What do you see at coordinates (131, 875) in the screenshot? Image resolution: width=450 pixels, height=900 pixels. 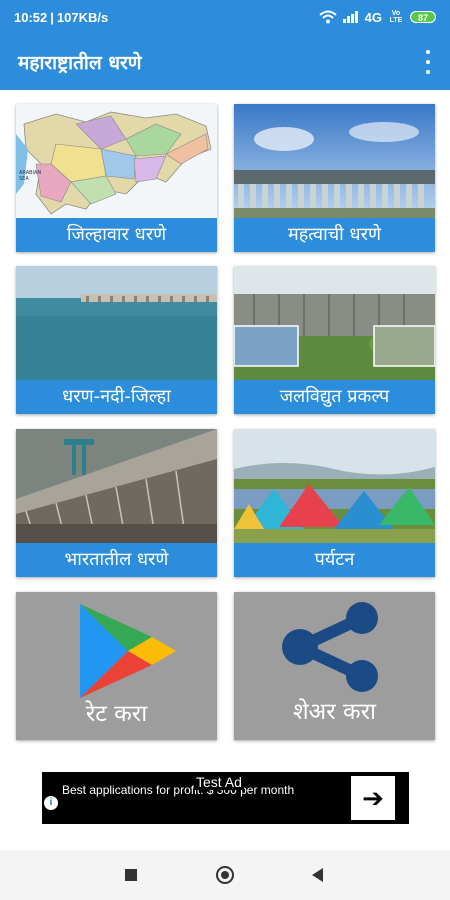 I see `recents-icon` at bounding box center [131, 875].